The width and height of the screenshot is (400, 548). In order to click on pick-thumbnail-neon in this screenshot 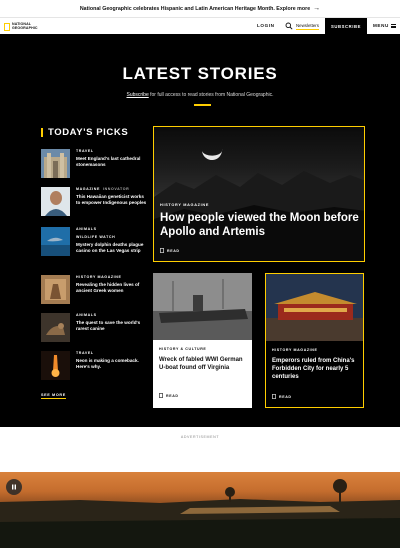, I will do `click(55, 365)`.